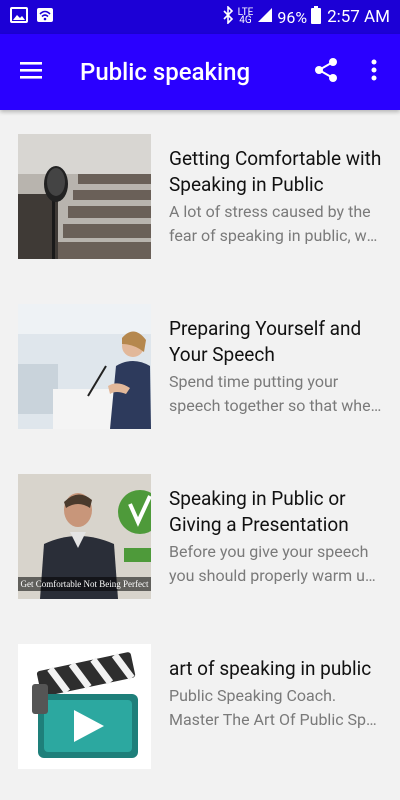 The width and height of the screenshot is (400, 800). What do you see at coordinates (222, 354) in the screenshot?
I see `item-title-line: Your Speech` at bounding box center [222, 354].